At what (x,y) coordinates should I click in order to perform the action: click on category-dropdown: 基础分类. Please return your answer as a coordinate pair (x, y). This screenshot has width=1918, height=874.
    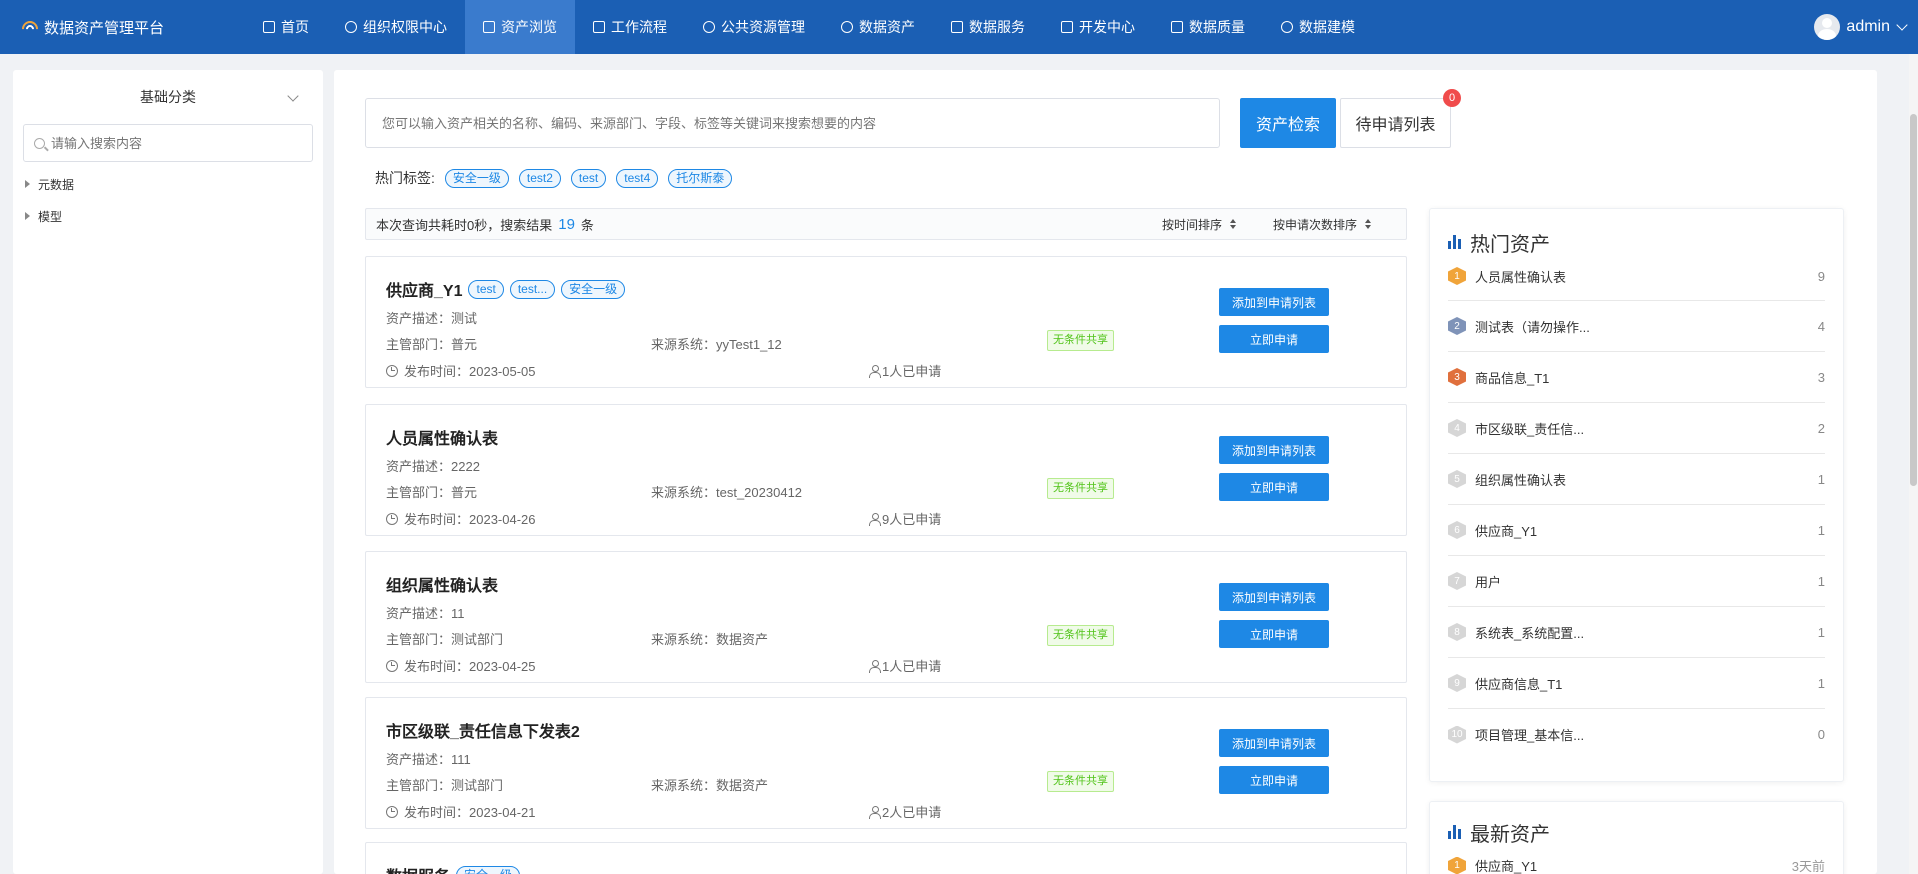
    Looking at the image, I should click on (168, 97).